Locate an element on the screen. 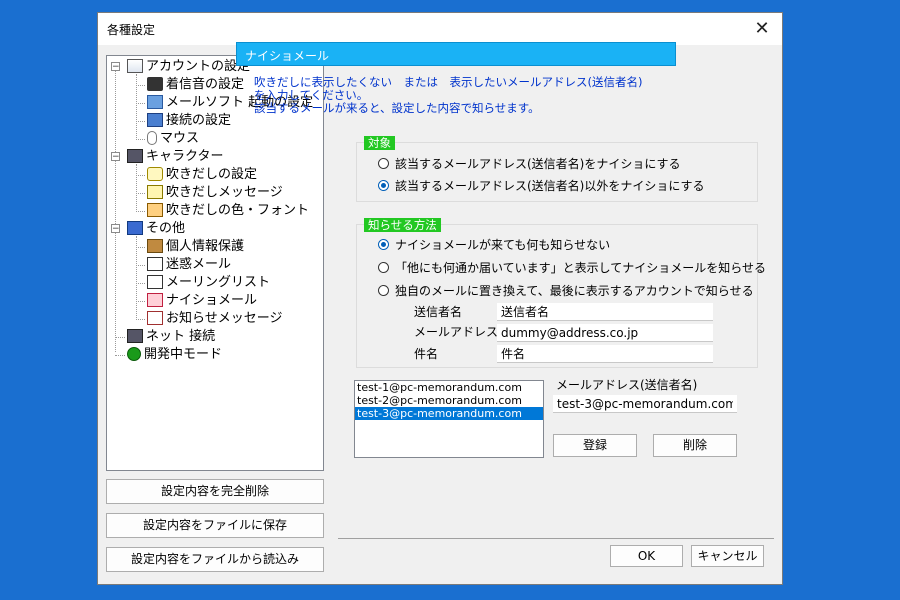 This screenshot has width=900, height=600. mouse-icon is located at coordinates (152, 137).